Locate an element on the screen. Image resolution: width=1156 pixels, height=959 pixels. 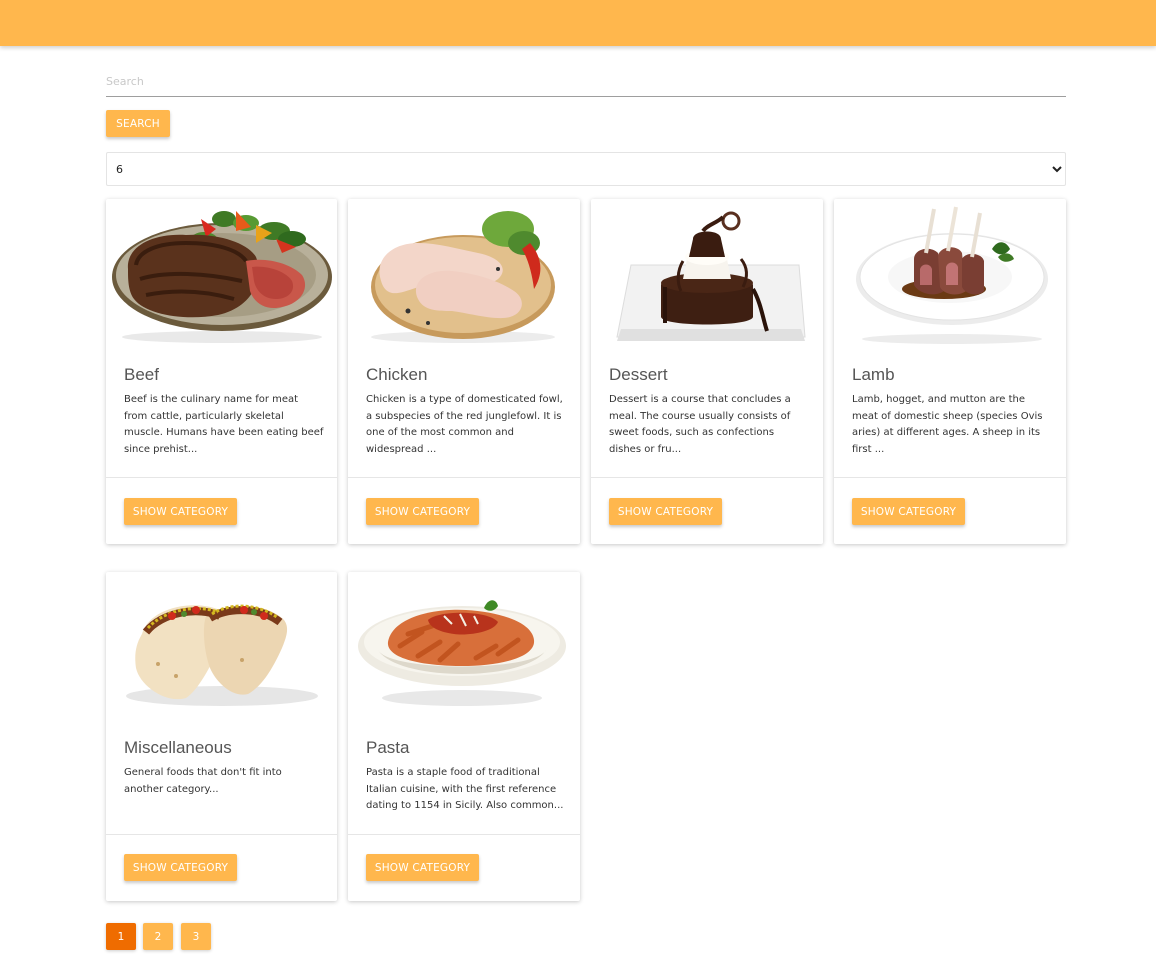
page-button-3: 3 is located at coordinates (196, 936).